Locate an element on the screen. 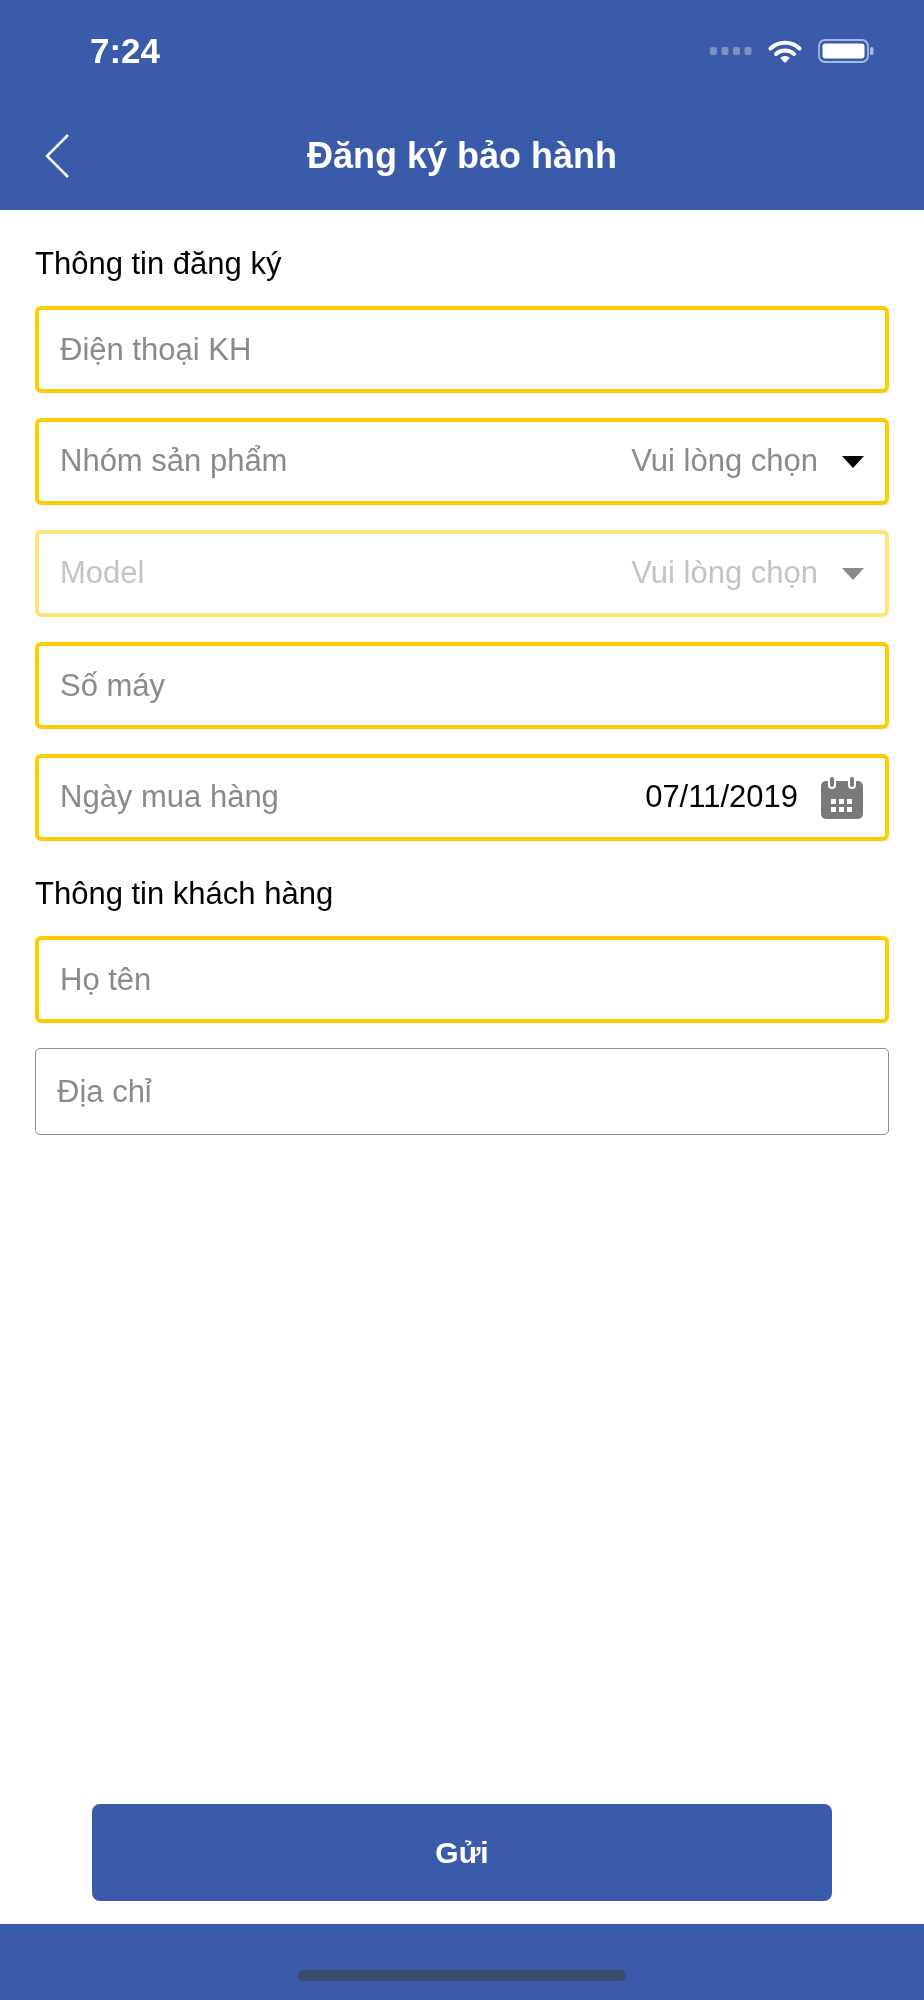  status-time: 7:24 is located at coordinates (125, 50).